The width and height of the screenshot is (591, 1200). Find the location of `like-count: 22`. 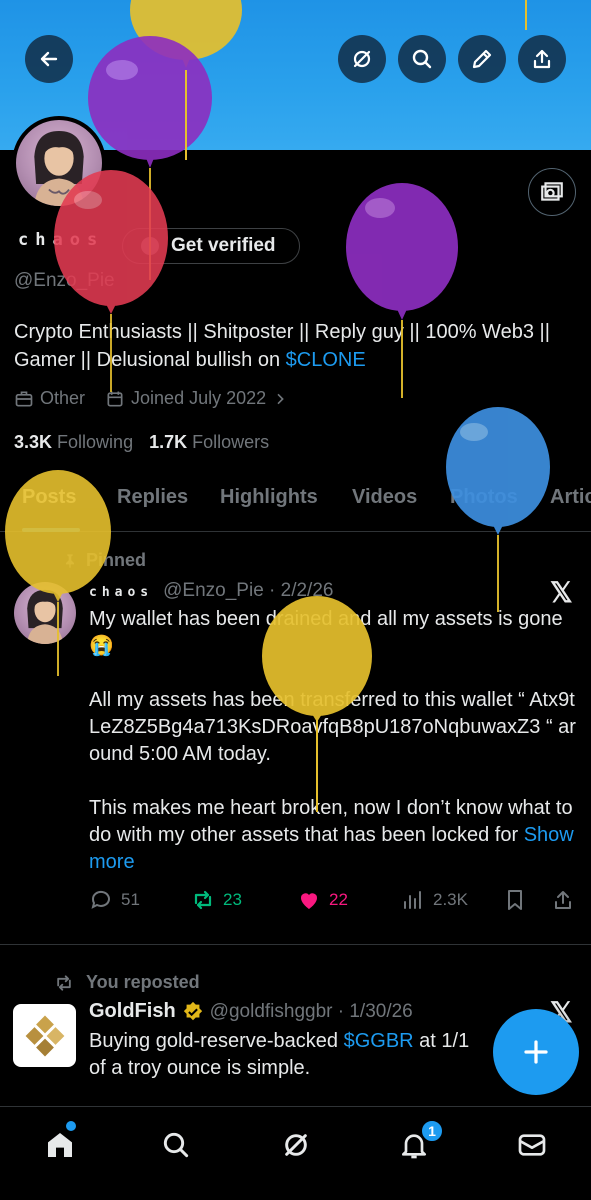

like-count: 22 is located at coordinates (338, 899).